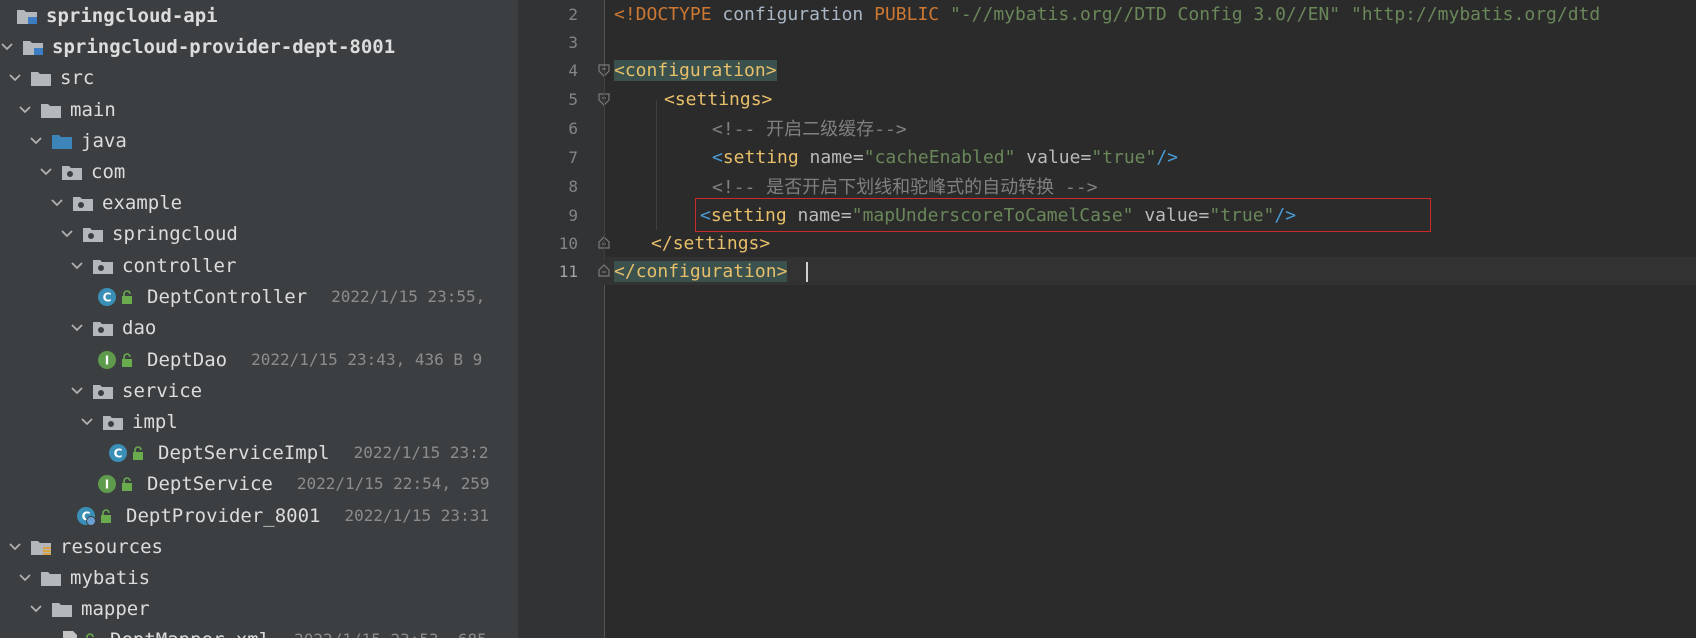  What do you see at coordinates (244, 452) in the screenshot?
I see `tree-item-label: DeptServiceImpl` at bounding box center [244, 452].